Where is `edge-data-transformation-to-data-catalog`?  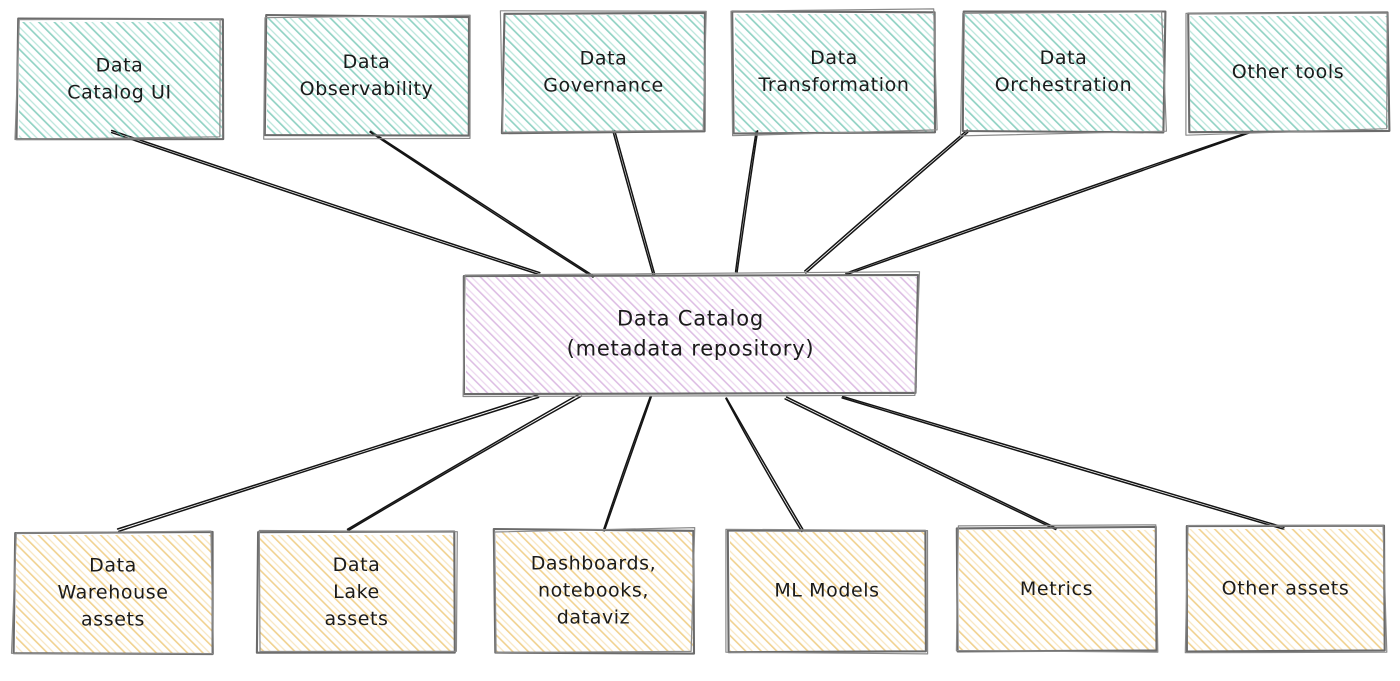 edge-data-transformation-to-data-catalog is located at coordinates (746, 201).